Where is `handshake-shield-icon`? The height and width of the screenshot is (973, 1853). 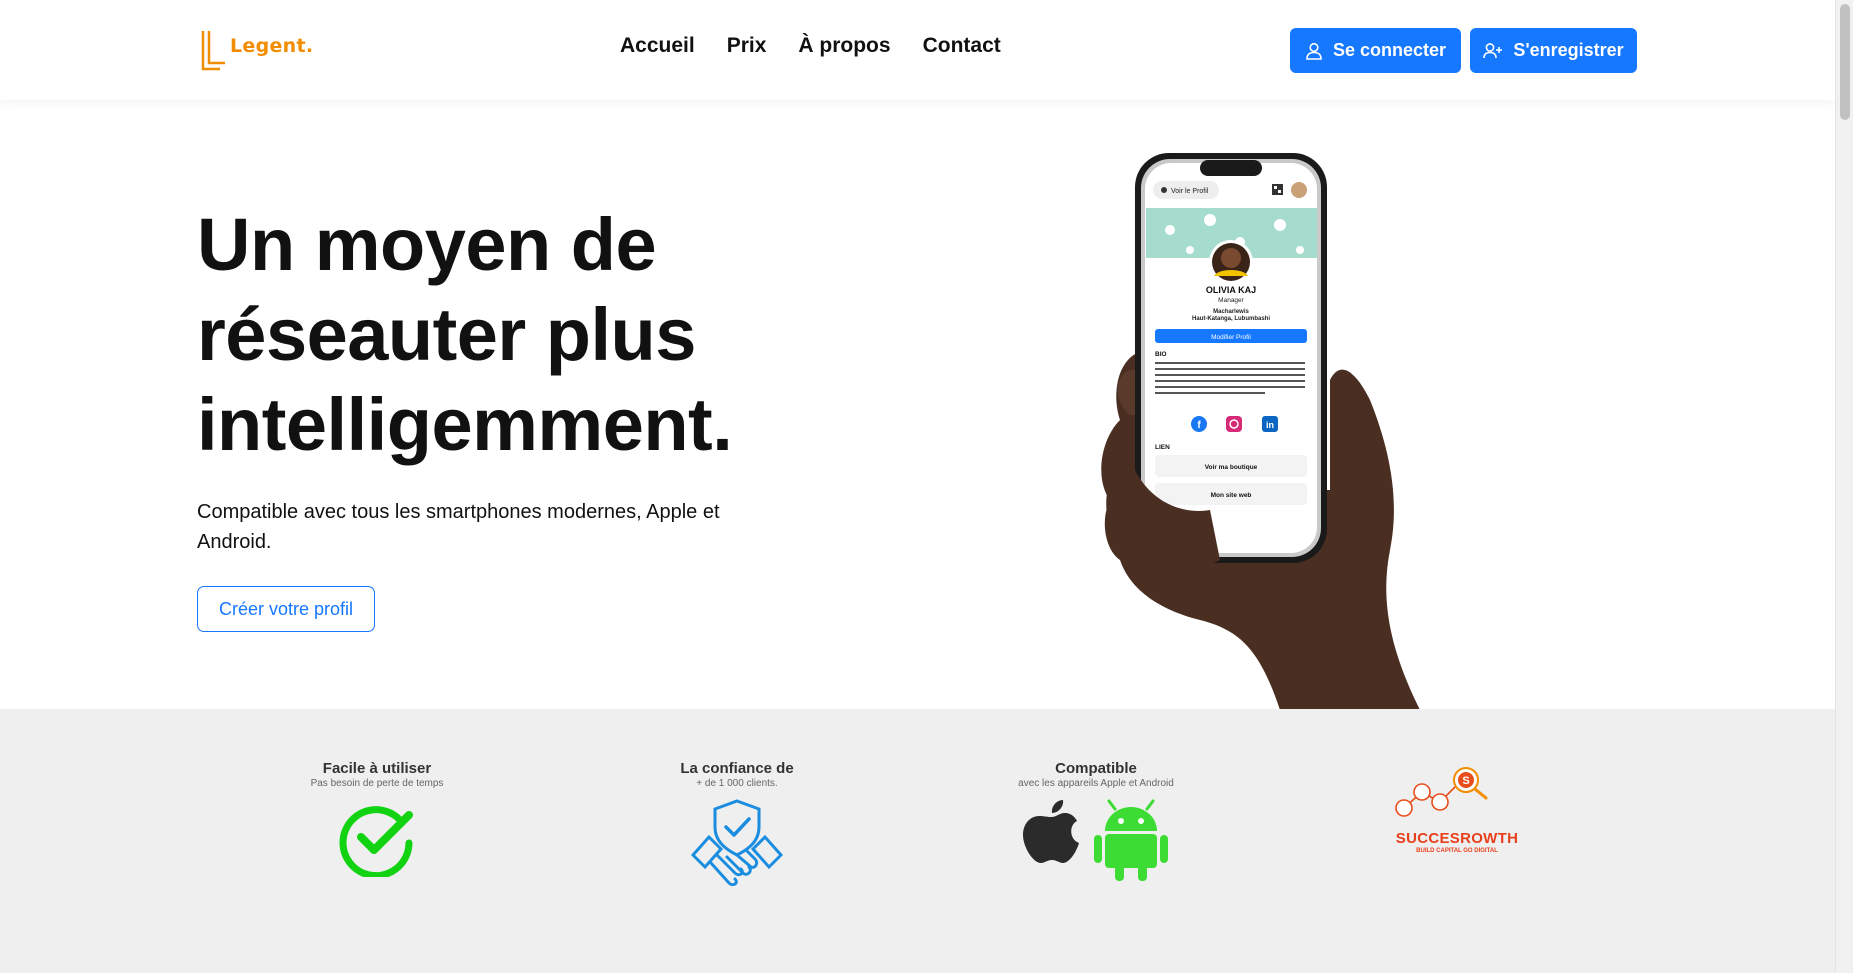
handshake-shield-icon is located at coordinates (737, 843).